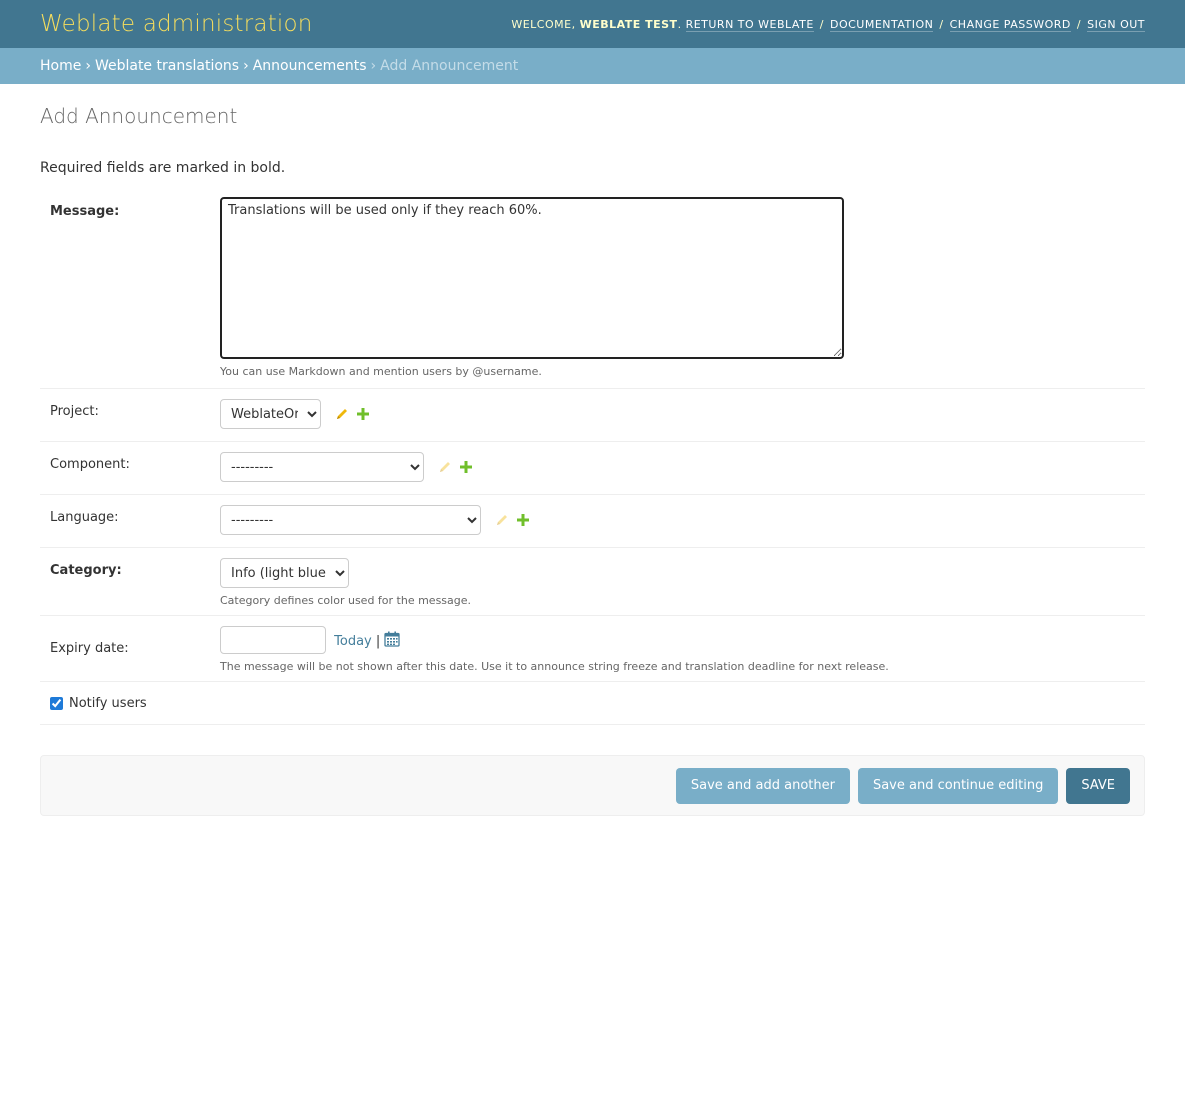  I want to click on page-title: Add Announcement, so click(139, 116).